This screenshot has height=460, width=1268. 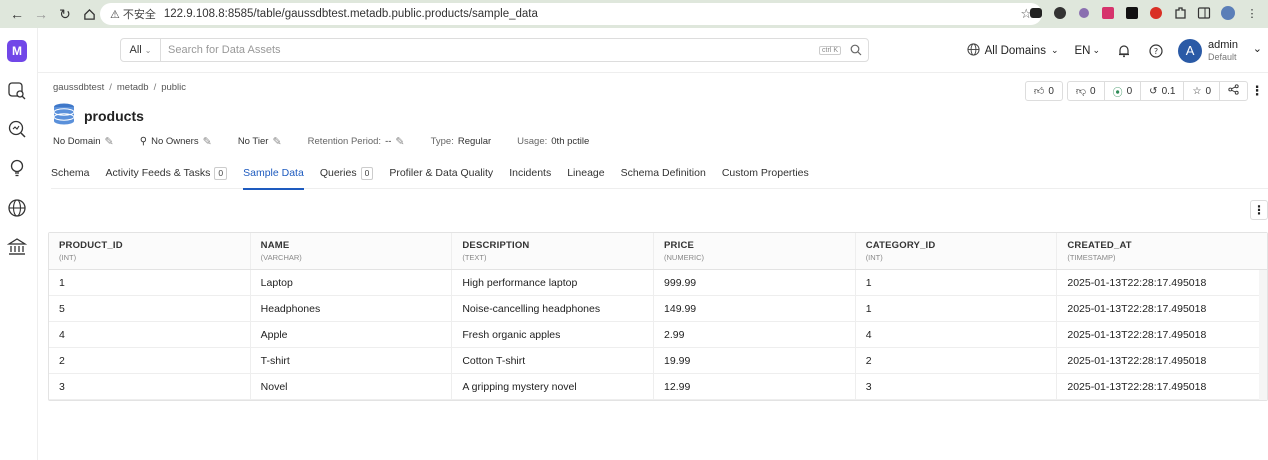 I want to click on tab-queries: Queries 0, so click(x=347, y=176).